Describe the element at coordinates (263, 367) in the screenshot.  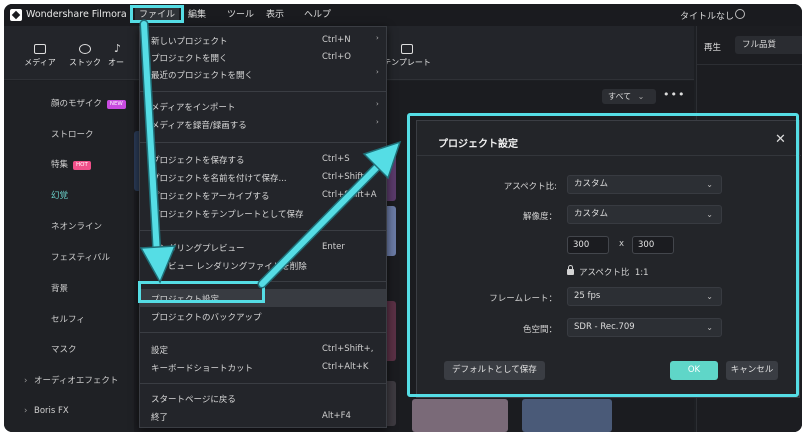
I see `menu-item-keyboard-shortcuts: キーボードショートカット Ctrl+Alt+K` at that location.